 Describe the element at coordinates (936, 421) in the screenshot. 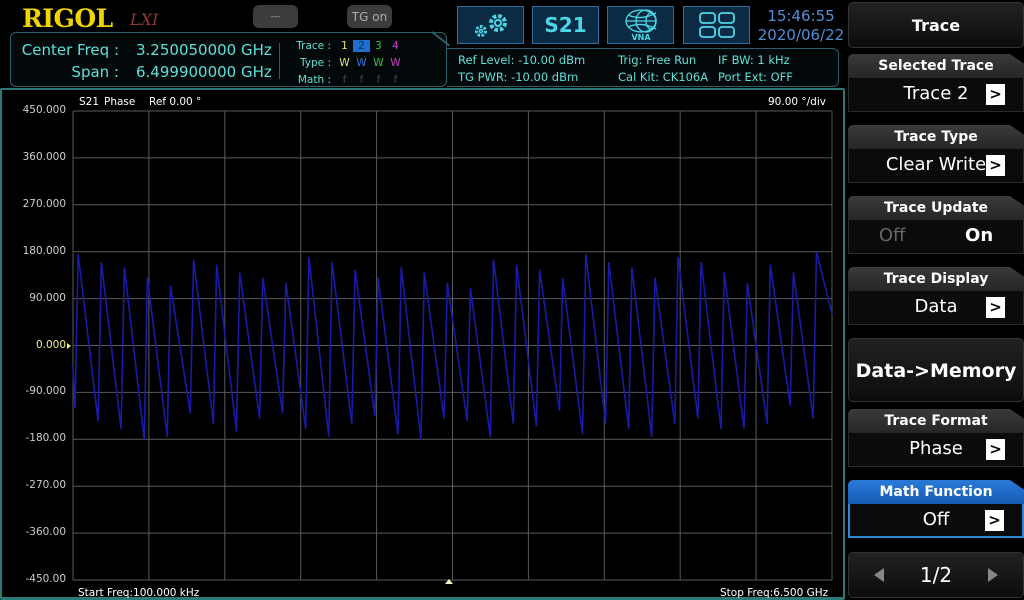

I see `trace-format-title: Trace Format` at that location.